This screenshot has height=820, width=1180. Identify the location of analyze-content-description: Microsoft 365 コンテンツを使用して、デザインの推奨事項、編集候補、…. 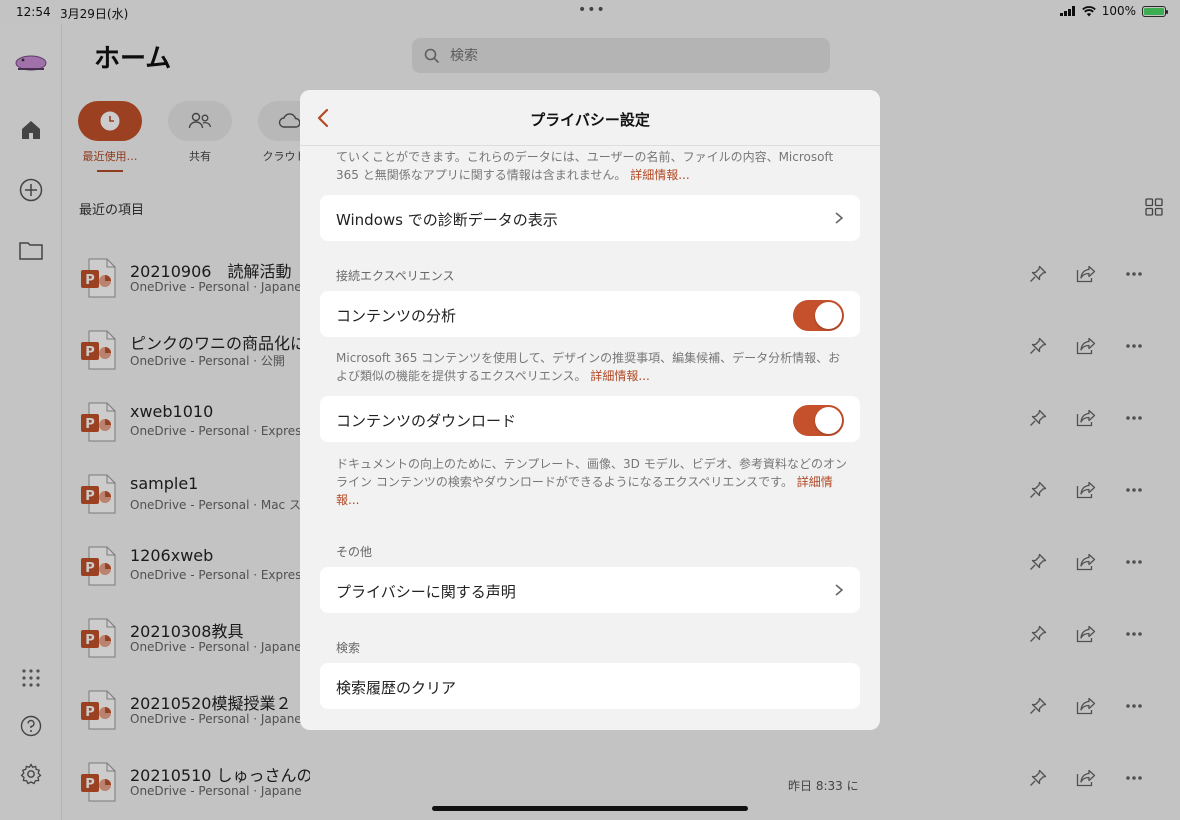
(588, 367).